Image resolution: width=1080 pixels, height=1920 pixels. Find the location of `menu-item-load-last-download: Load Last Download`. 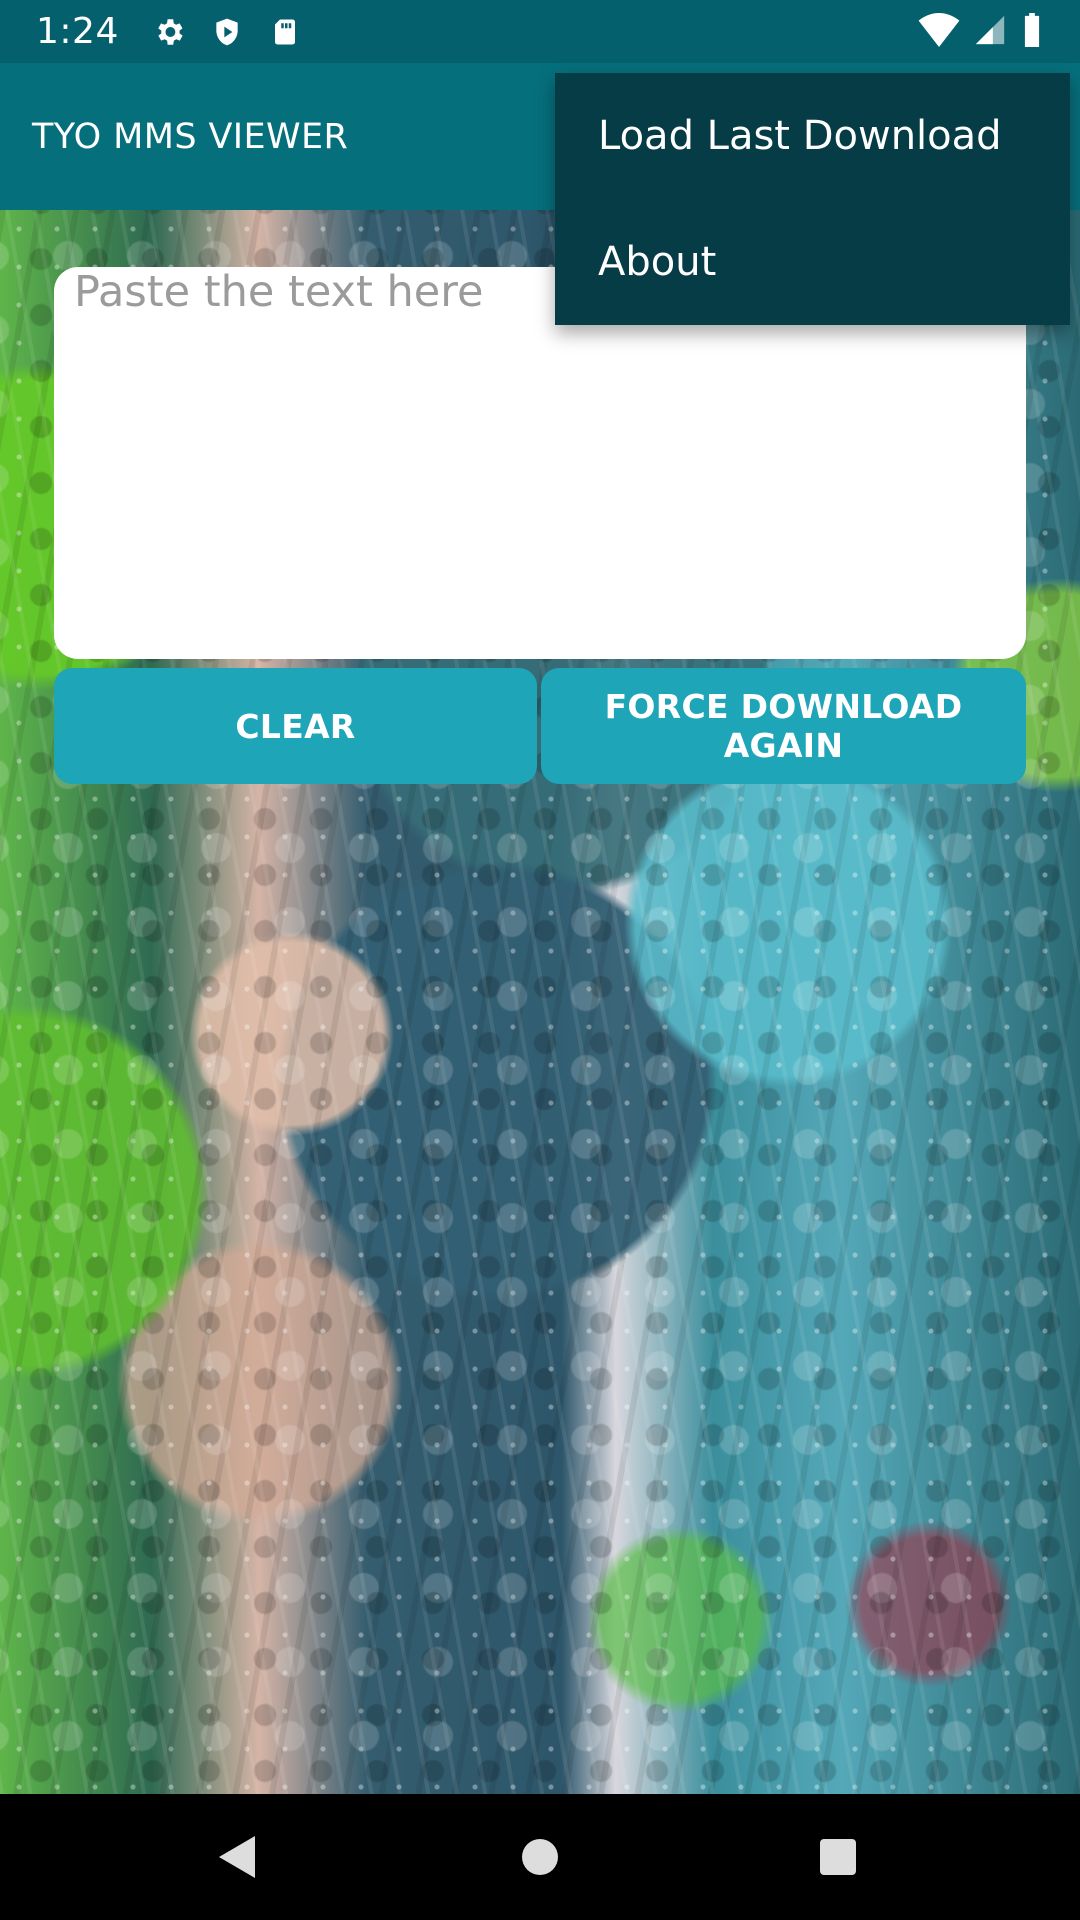

menu-item-load-last-download: Load Last Download is located at coordinates (812, 136).